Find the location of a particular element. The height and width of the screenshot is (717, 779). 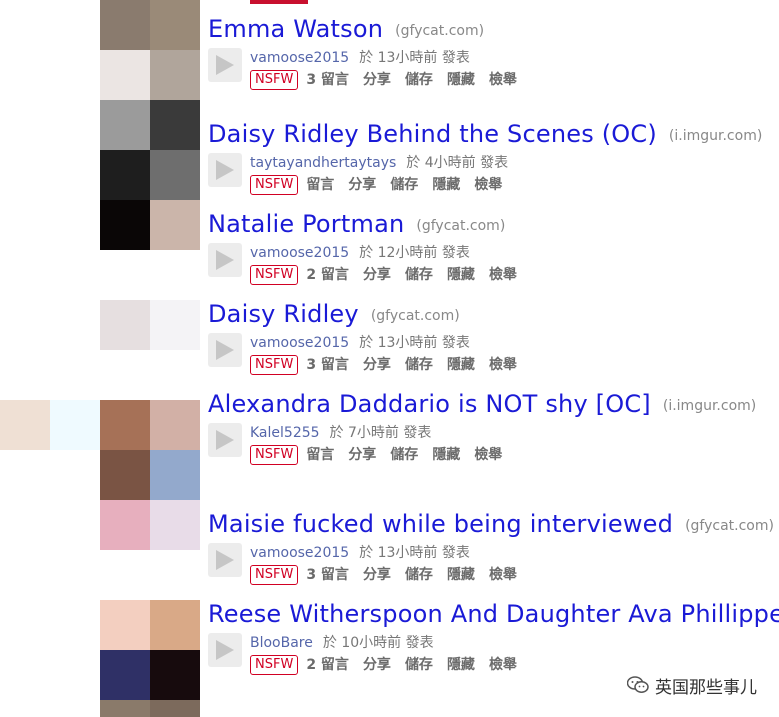

watermark-text: 英国那些事儿 is located at coordinates (706, 687).